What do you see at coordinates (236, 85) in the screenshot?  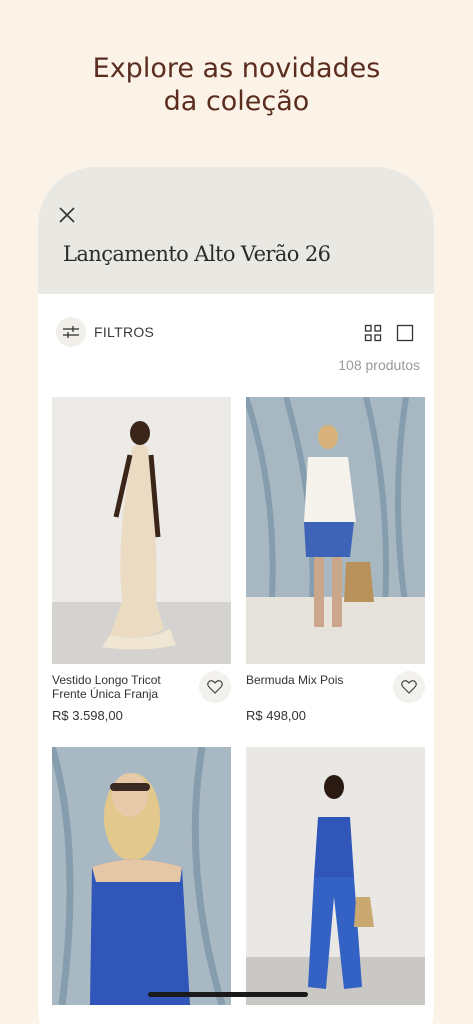 I see `promo-heading: Explore as novidades da coleção` at bounding box center [236, 85].